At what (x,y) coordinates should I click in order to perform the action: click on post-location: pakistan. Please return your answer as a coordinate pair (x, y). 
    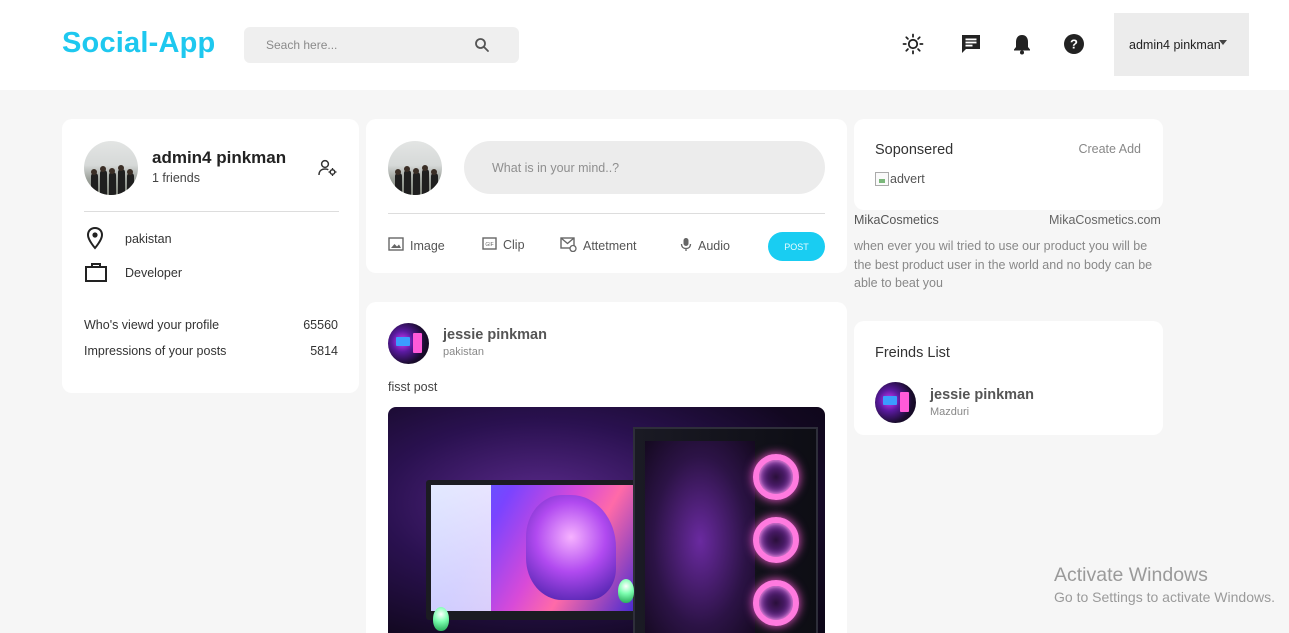
    Looking at the image, I should click on (463, 352).